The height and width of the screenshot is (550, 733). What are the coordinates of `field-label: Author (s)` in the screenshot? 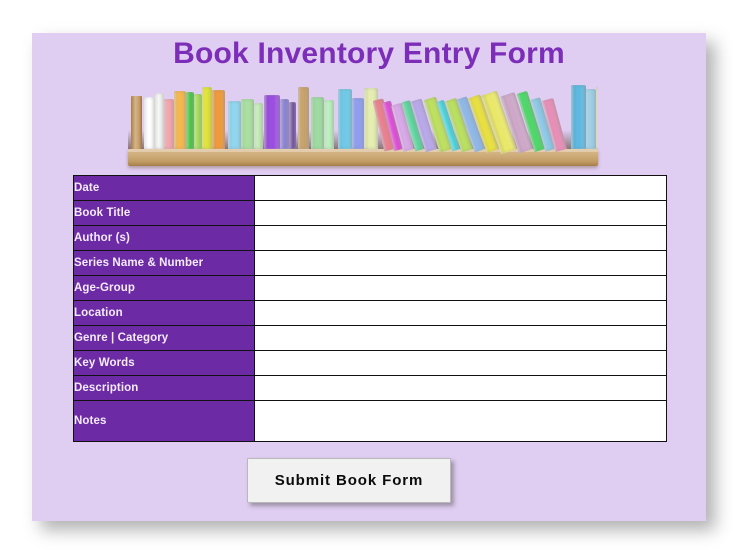 It's located at (164, 238).